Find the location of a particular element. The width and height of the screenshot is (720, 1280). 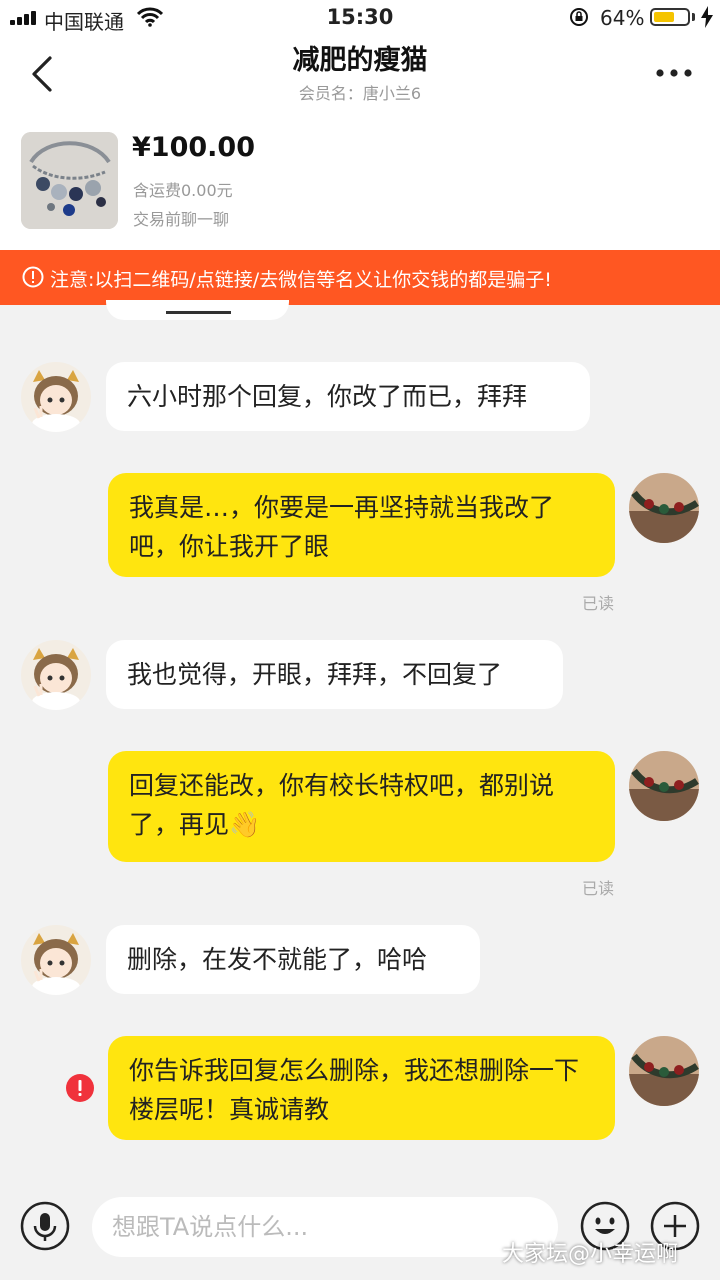

watermark: 大家坛@小幸运啊 is located at coordinates (590, 1254).